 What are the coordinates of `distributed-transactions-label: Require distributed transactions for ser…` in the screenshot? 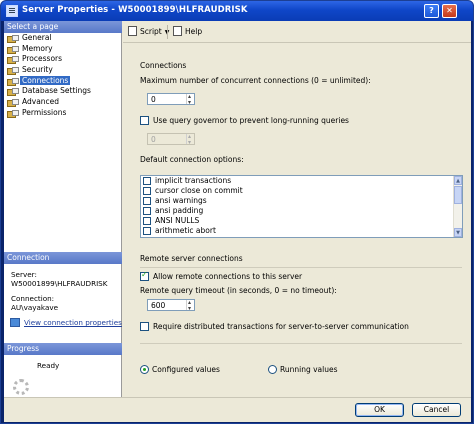 It's located at (281, 326).